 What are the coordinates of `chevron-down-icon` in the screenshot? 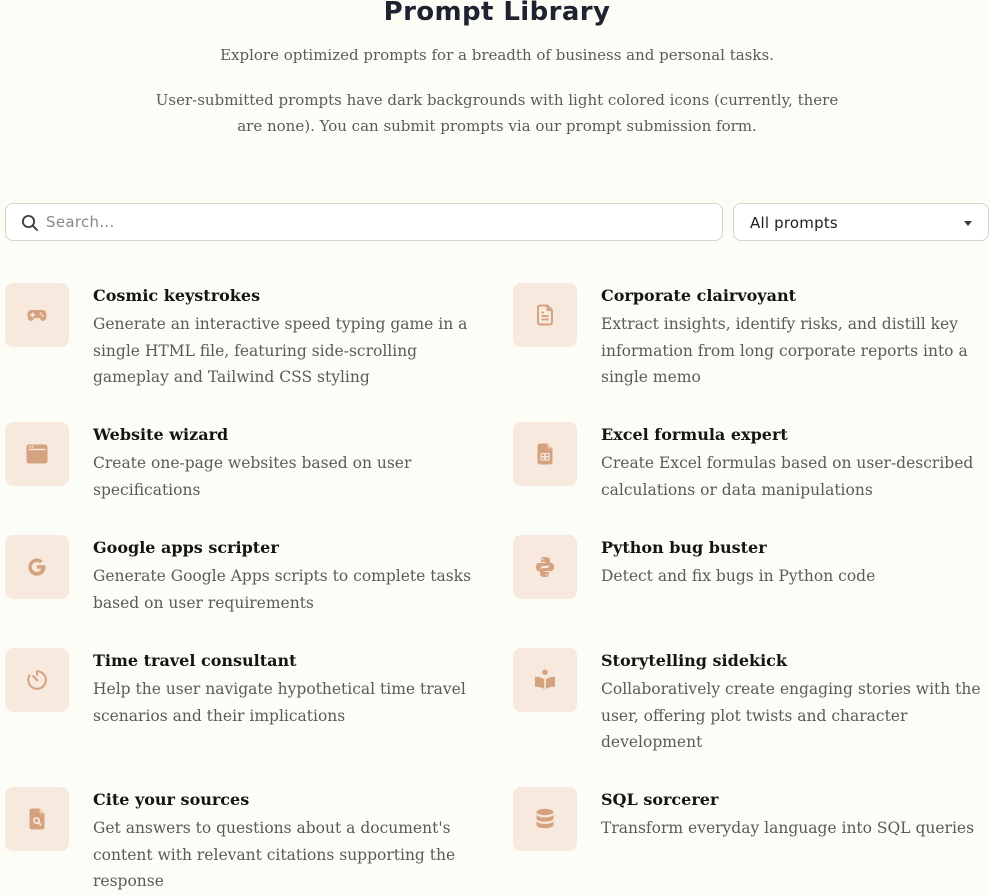 It's located at (968, 223).